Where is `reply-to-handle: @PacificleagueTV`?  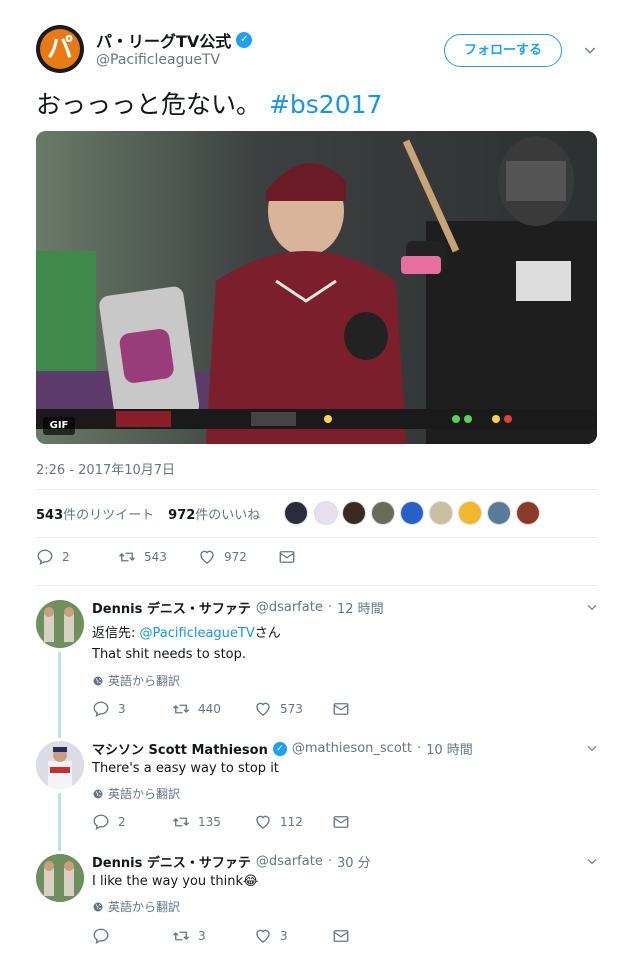
reply-to-handle: @PacificleagueTV is located at coordinates (197, 633).